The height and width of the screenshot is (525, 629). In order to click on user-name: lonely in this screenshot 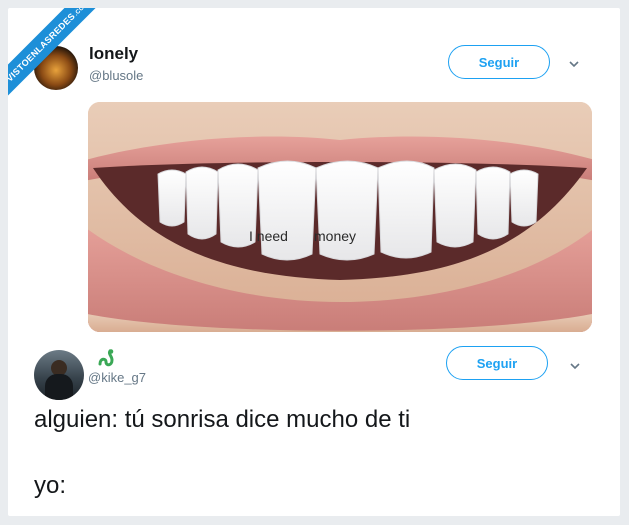, I will do `click(113, 54)`.